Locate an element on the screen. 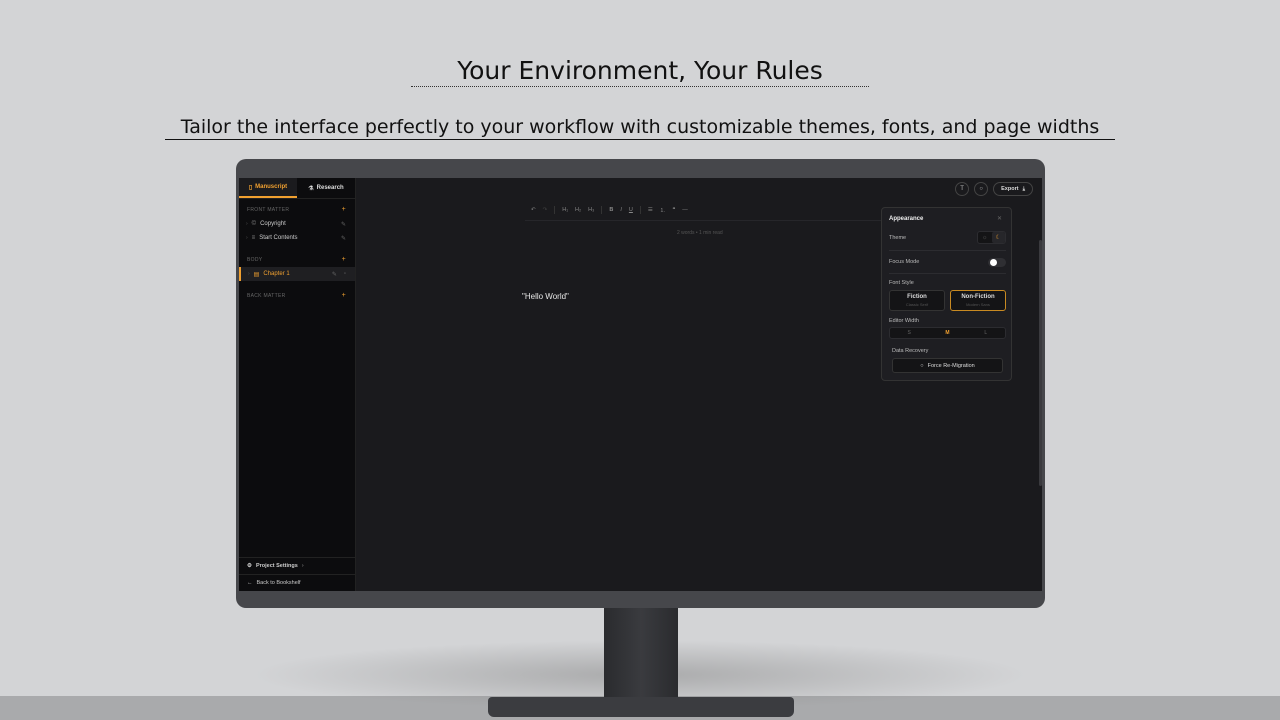  arrow-left-icon: ← is located at coordinates (250, 583).